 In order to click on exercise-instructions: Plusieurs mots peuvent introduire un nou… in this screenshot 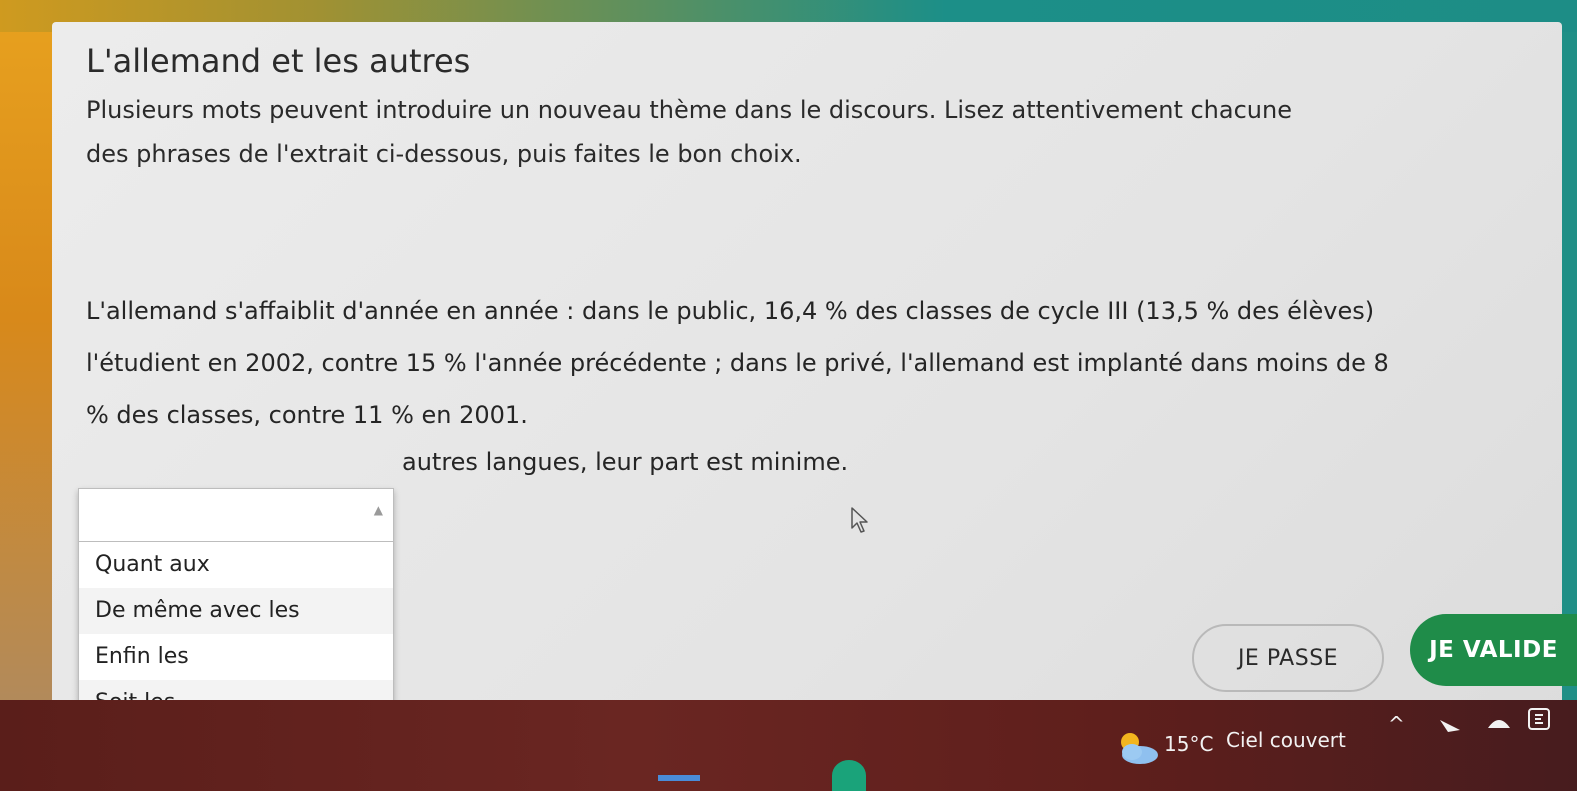, I will do `click(816, 132)`.